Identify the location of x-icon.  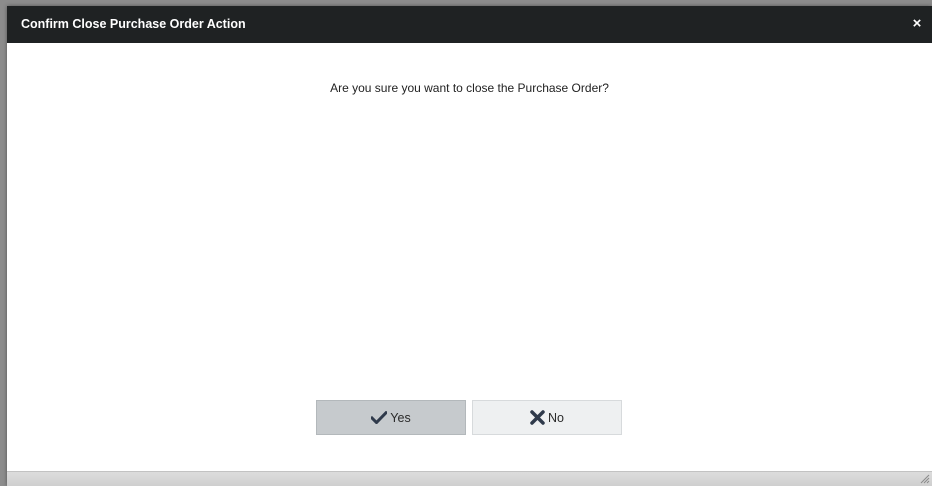
(537, 417).